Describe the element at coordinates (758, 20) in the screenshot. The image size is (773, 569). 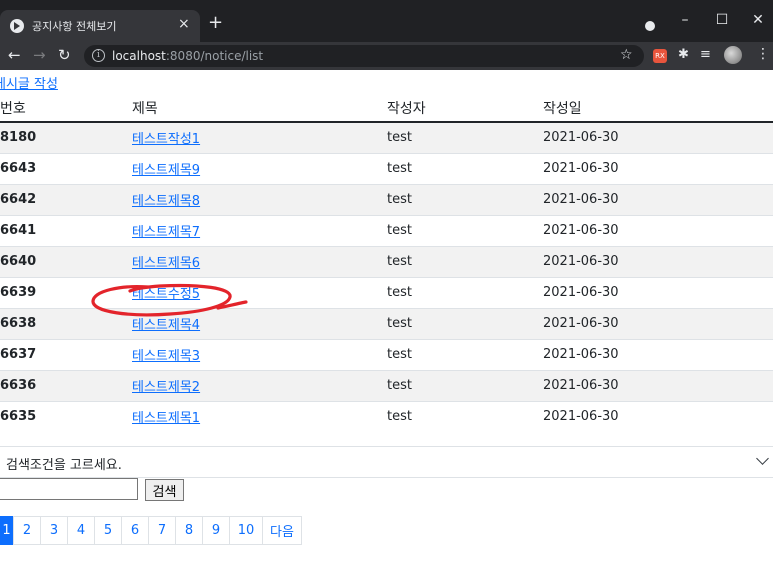
I see `close-window-icon: ✕` at that location.